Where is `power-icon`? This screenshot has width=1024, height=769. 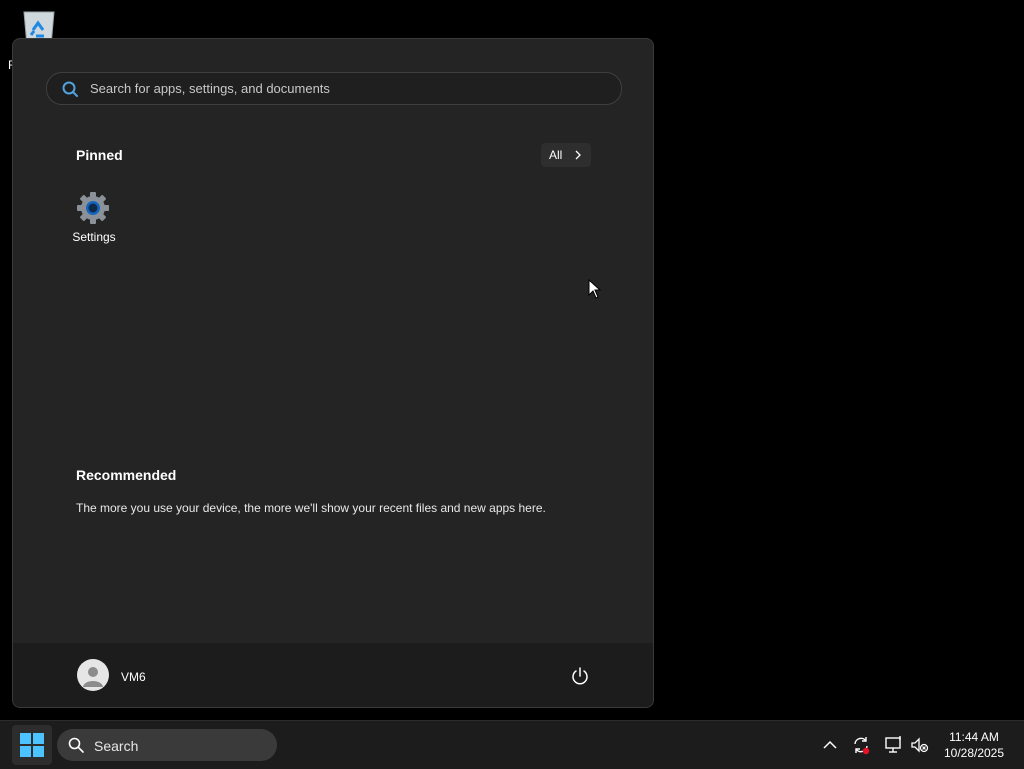 power-icon is located at coordinates (580, 676).